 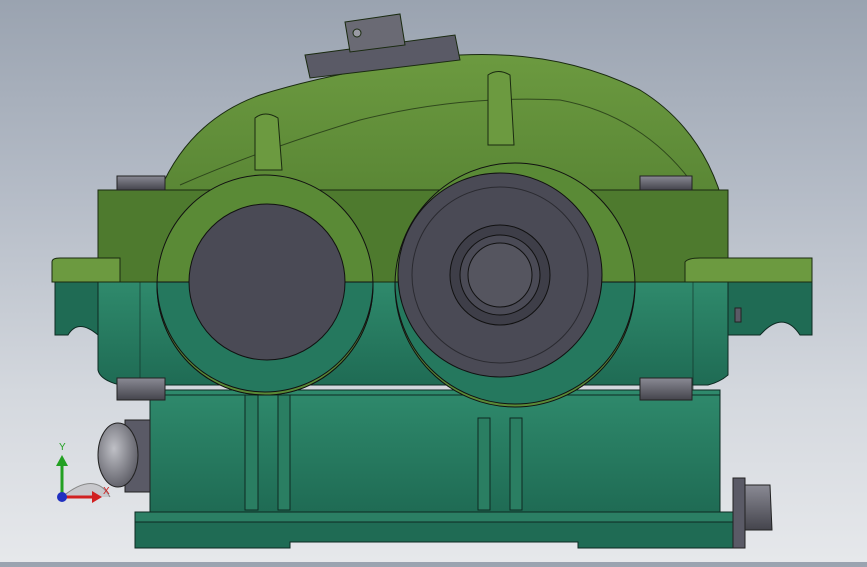 What do you see at coordinates (62, 497) in the screenshot?
I see `z-axis-dot` at bounding box center [62, 497].